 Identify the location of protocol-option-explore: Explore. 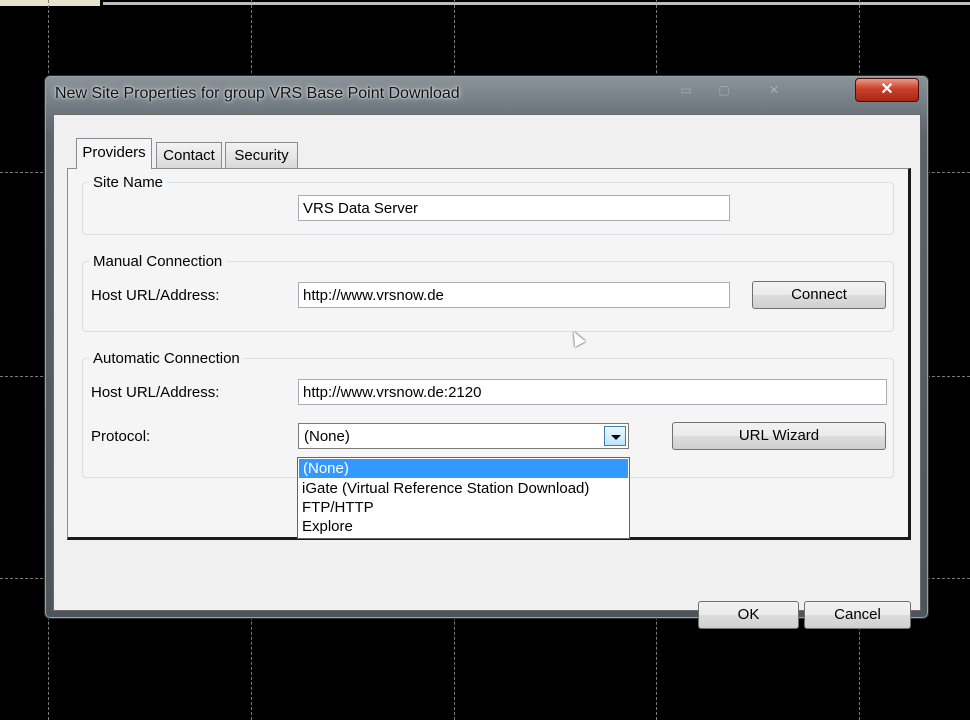
(463, 526).